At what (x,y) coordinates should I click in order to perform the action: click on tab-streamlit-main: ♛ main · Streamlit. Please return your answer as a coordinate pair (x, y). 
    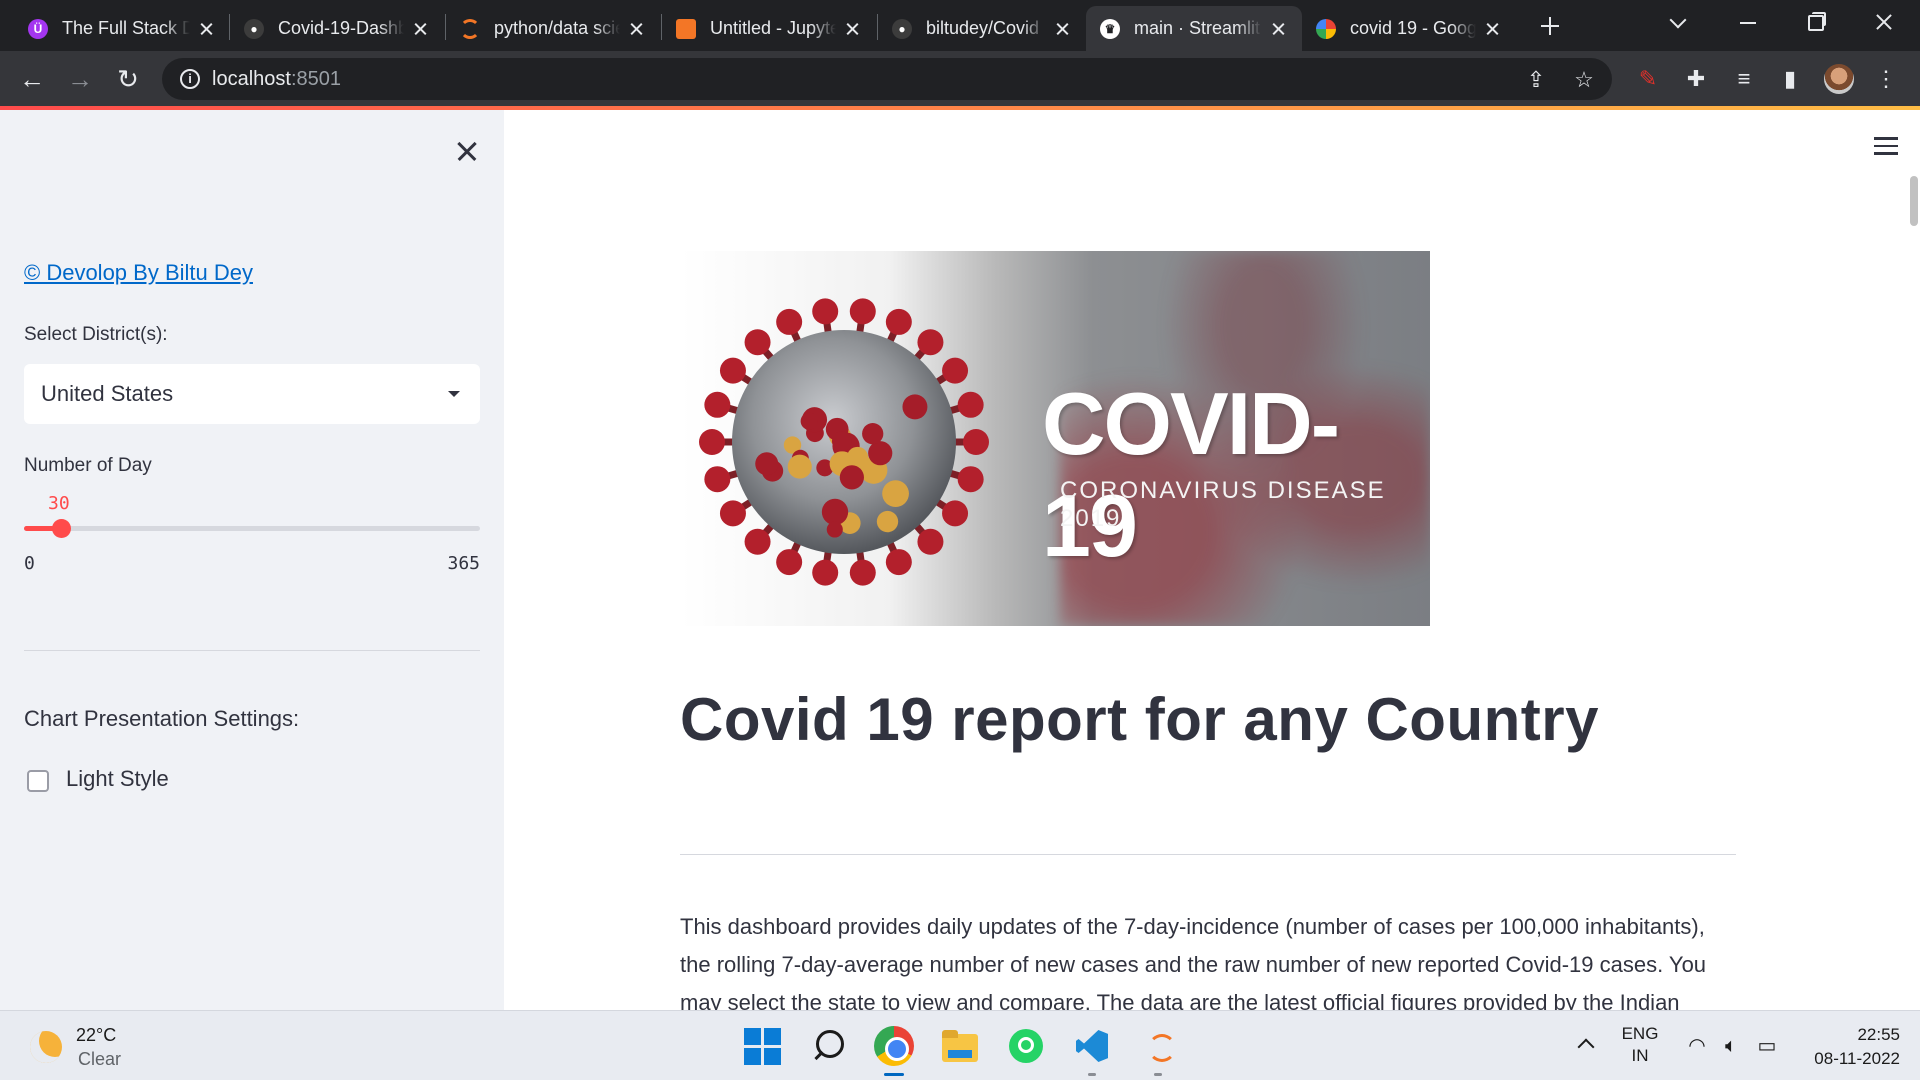
    Looking at the image, I should click on (1194, 28).